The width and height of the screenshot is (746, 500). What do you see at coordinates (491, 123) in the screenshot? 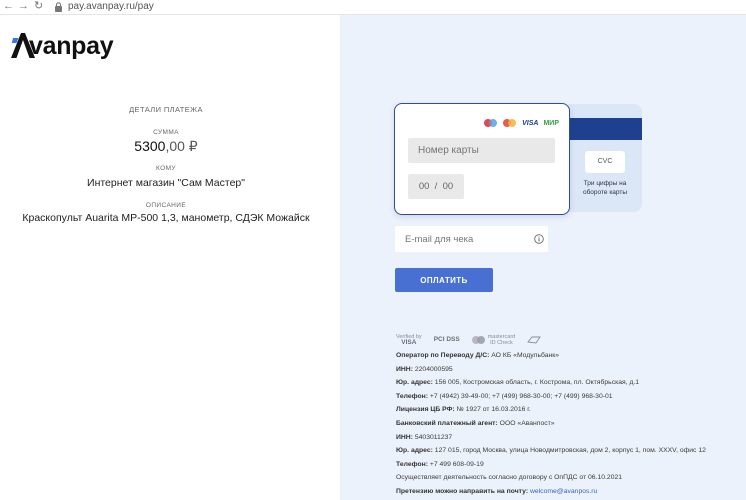
I see `maestro-icon` at bounding box center [491, 123].